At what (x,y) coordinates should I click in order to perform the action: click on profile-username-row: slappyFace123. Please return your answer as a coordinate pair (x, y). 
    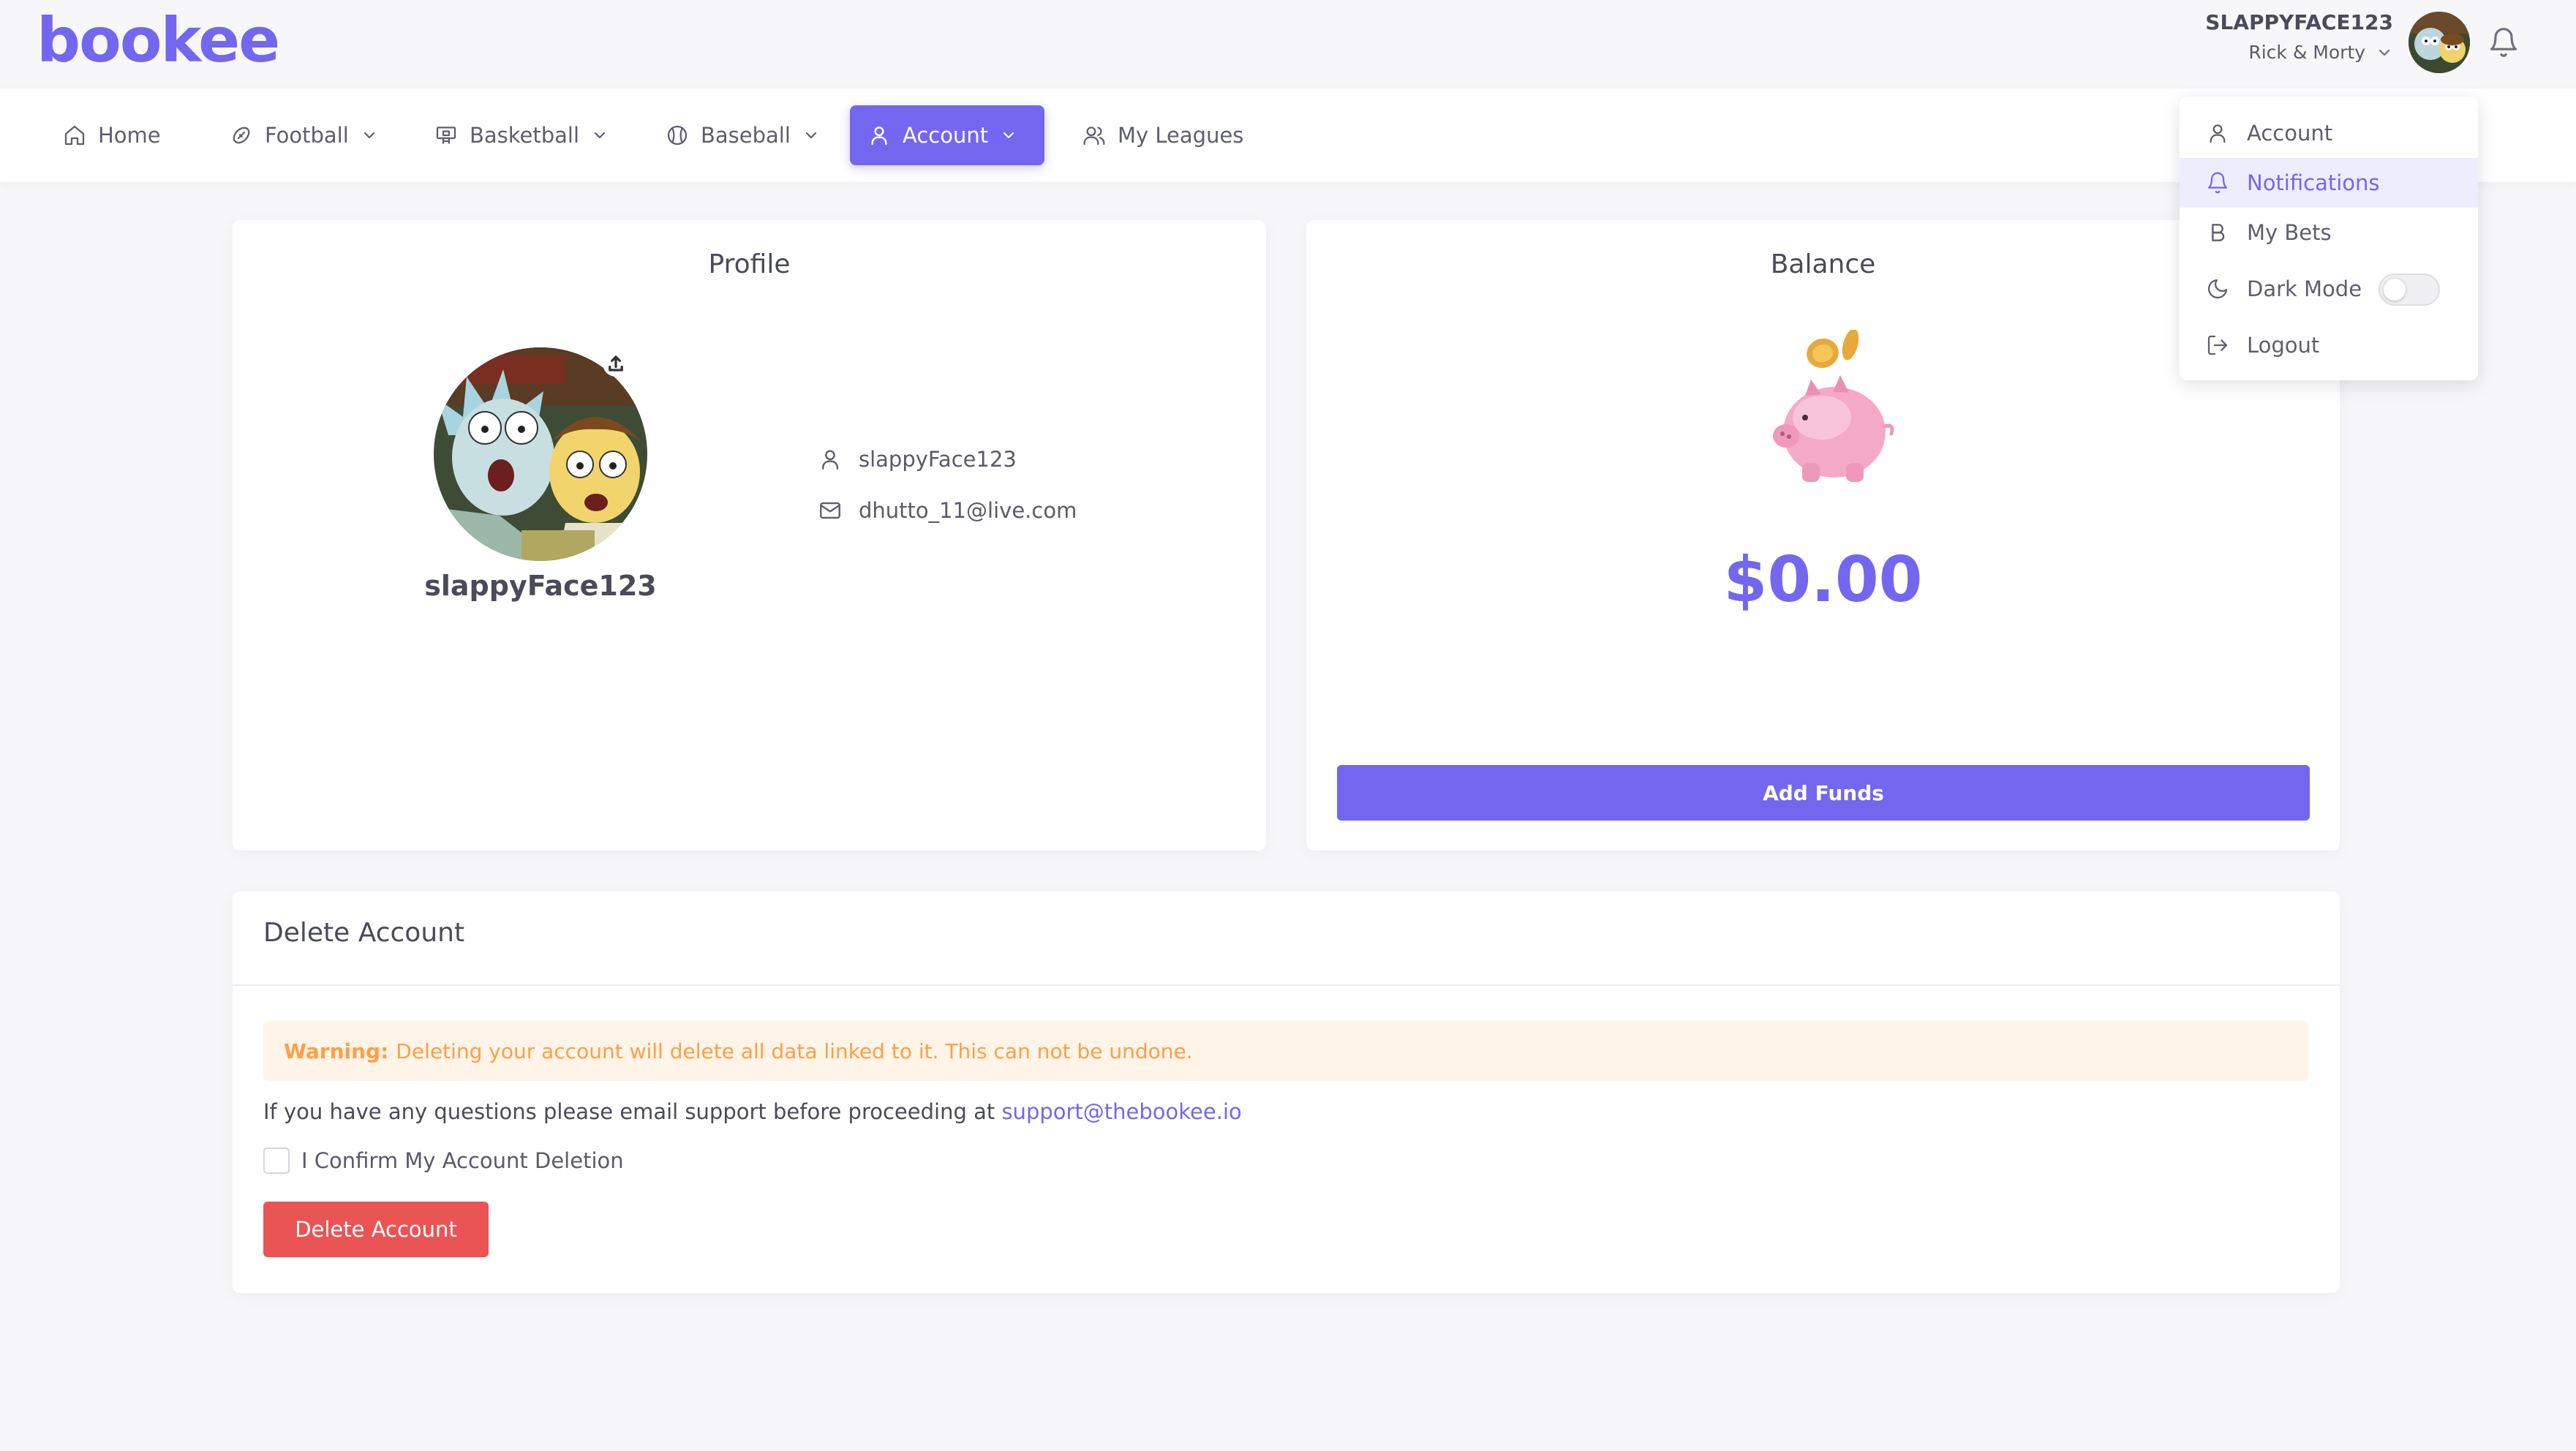
    Looking at the image, I should click on (917, 459).